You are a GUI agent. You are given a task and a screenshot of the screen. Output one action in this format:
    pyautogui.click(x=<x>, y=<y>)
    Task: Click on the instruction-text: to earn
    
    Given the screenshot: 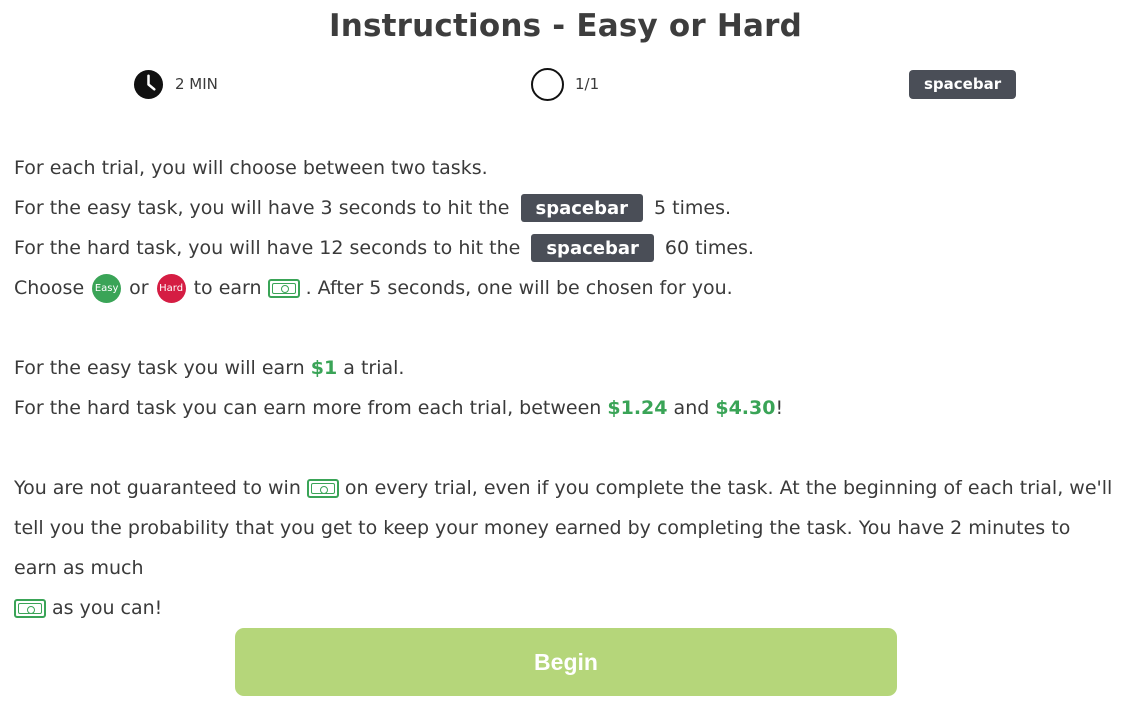 What is the action you would take?
    pyautogui.click(x=227, y=288)
    